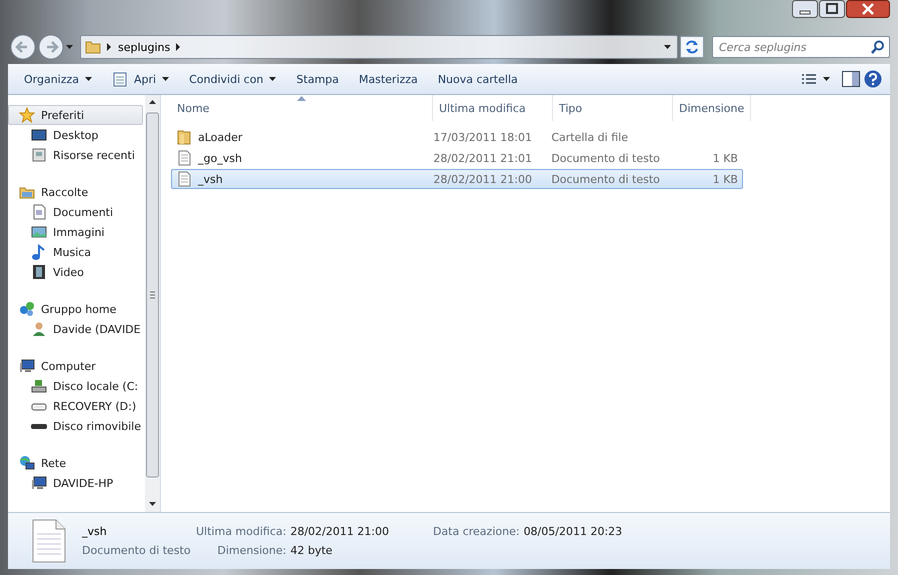 Image resolution: width=898 pixels, height=575 pixels. What do you see at coordinates (75, 115) in the screenshot?
I see `nav-group-item: Preferiti` at bounding box center [75, 115].